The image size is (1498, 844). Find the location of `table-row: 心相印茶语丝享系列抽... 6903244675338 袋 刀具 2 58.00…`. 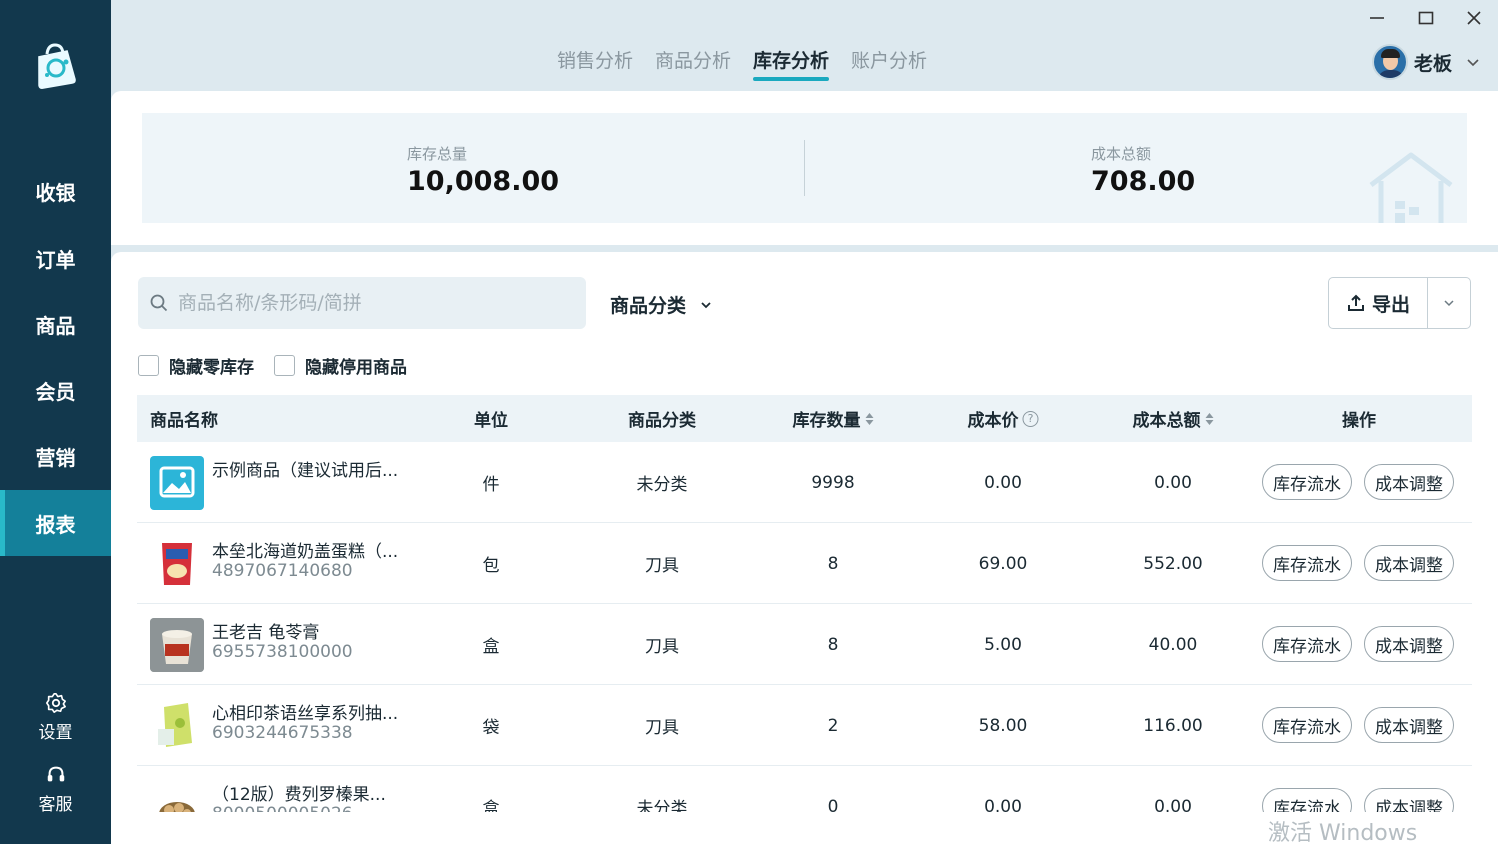

table-row: 心相印茶语丝享系列抽... 6903244675338 袋 刀具 2 58.00… is located at coordinates (804, 725).